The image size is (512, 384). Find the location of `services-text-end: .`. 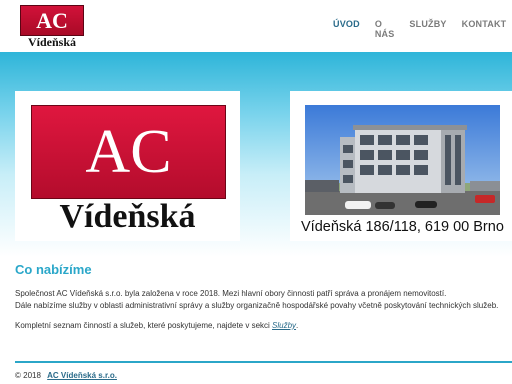

services-text-end: . is located at coordinates (297, 325).